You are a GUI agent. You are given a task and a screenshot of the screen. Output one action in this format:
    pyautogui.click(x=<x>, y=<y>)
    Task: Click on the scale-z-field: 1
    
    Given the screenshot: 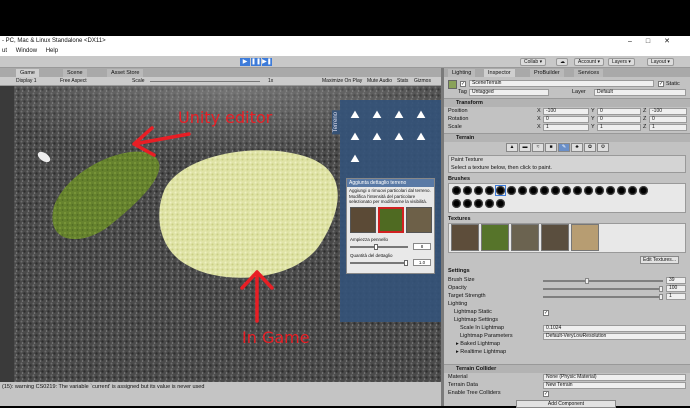 What is the action you would take?
    pyautogui.click(x=668, y=127)
    